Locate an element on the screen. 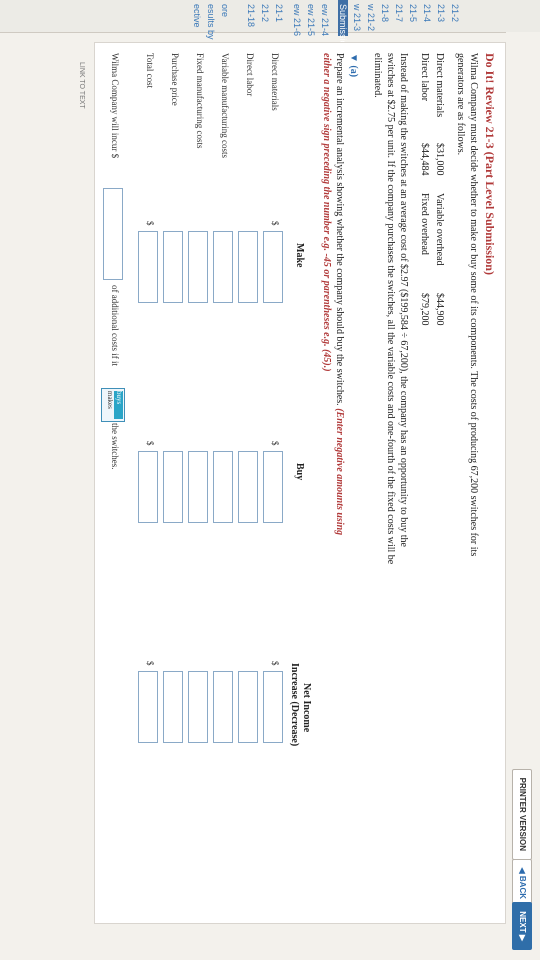  cost-label: Direct materials is located at coordinates (439, 85).